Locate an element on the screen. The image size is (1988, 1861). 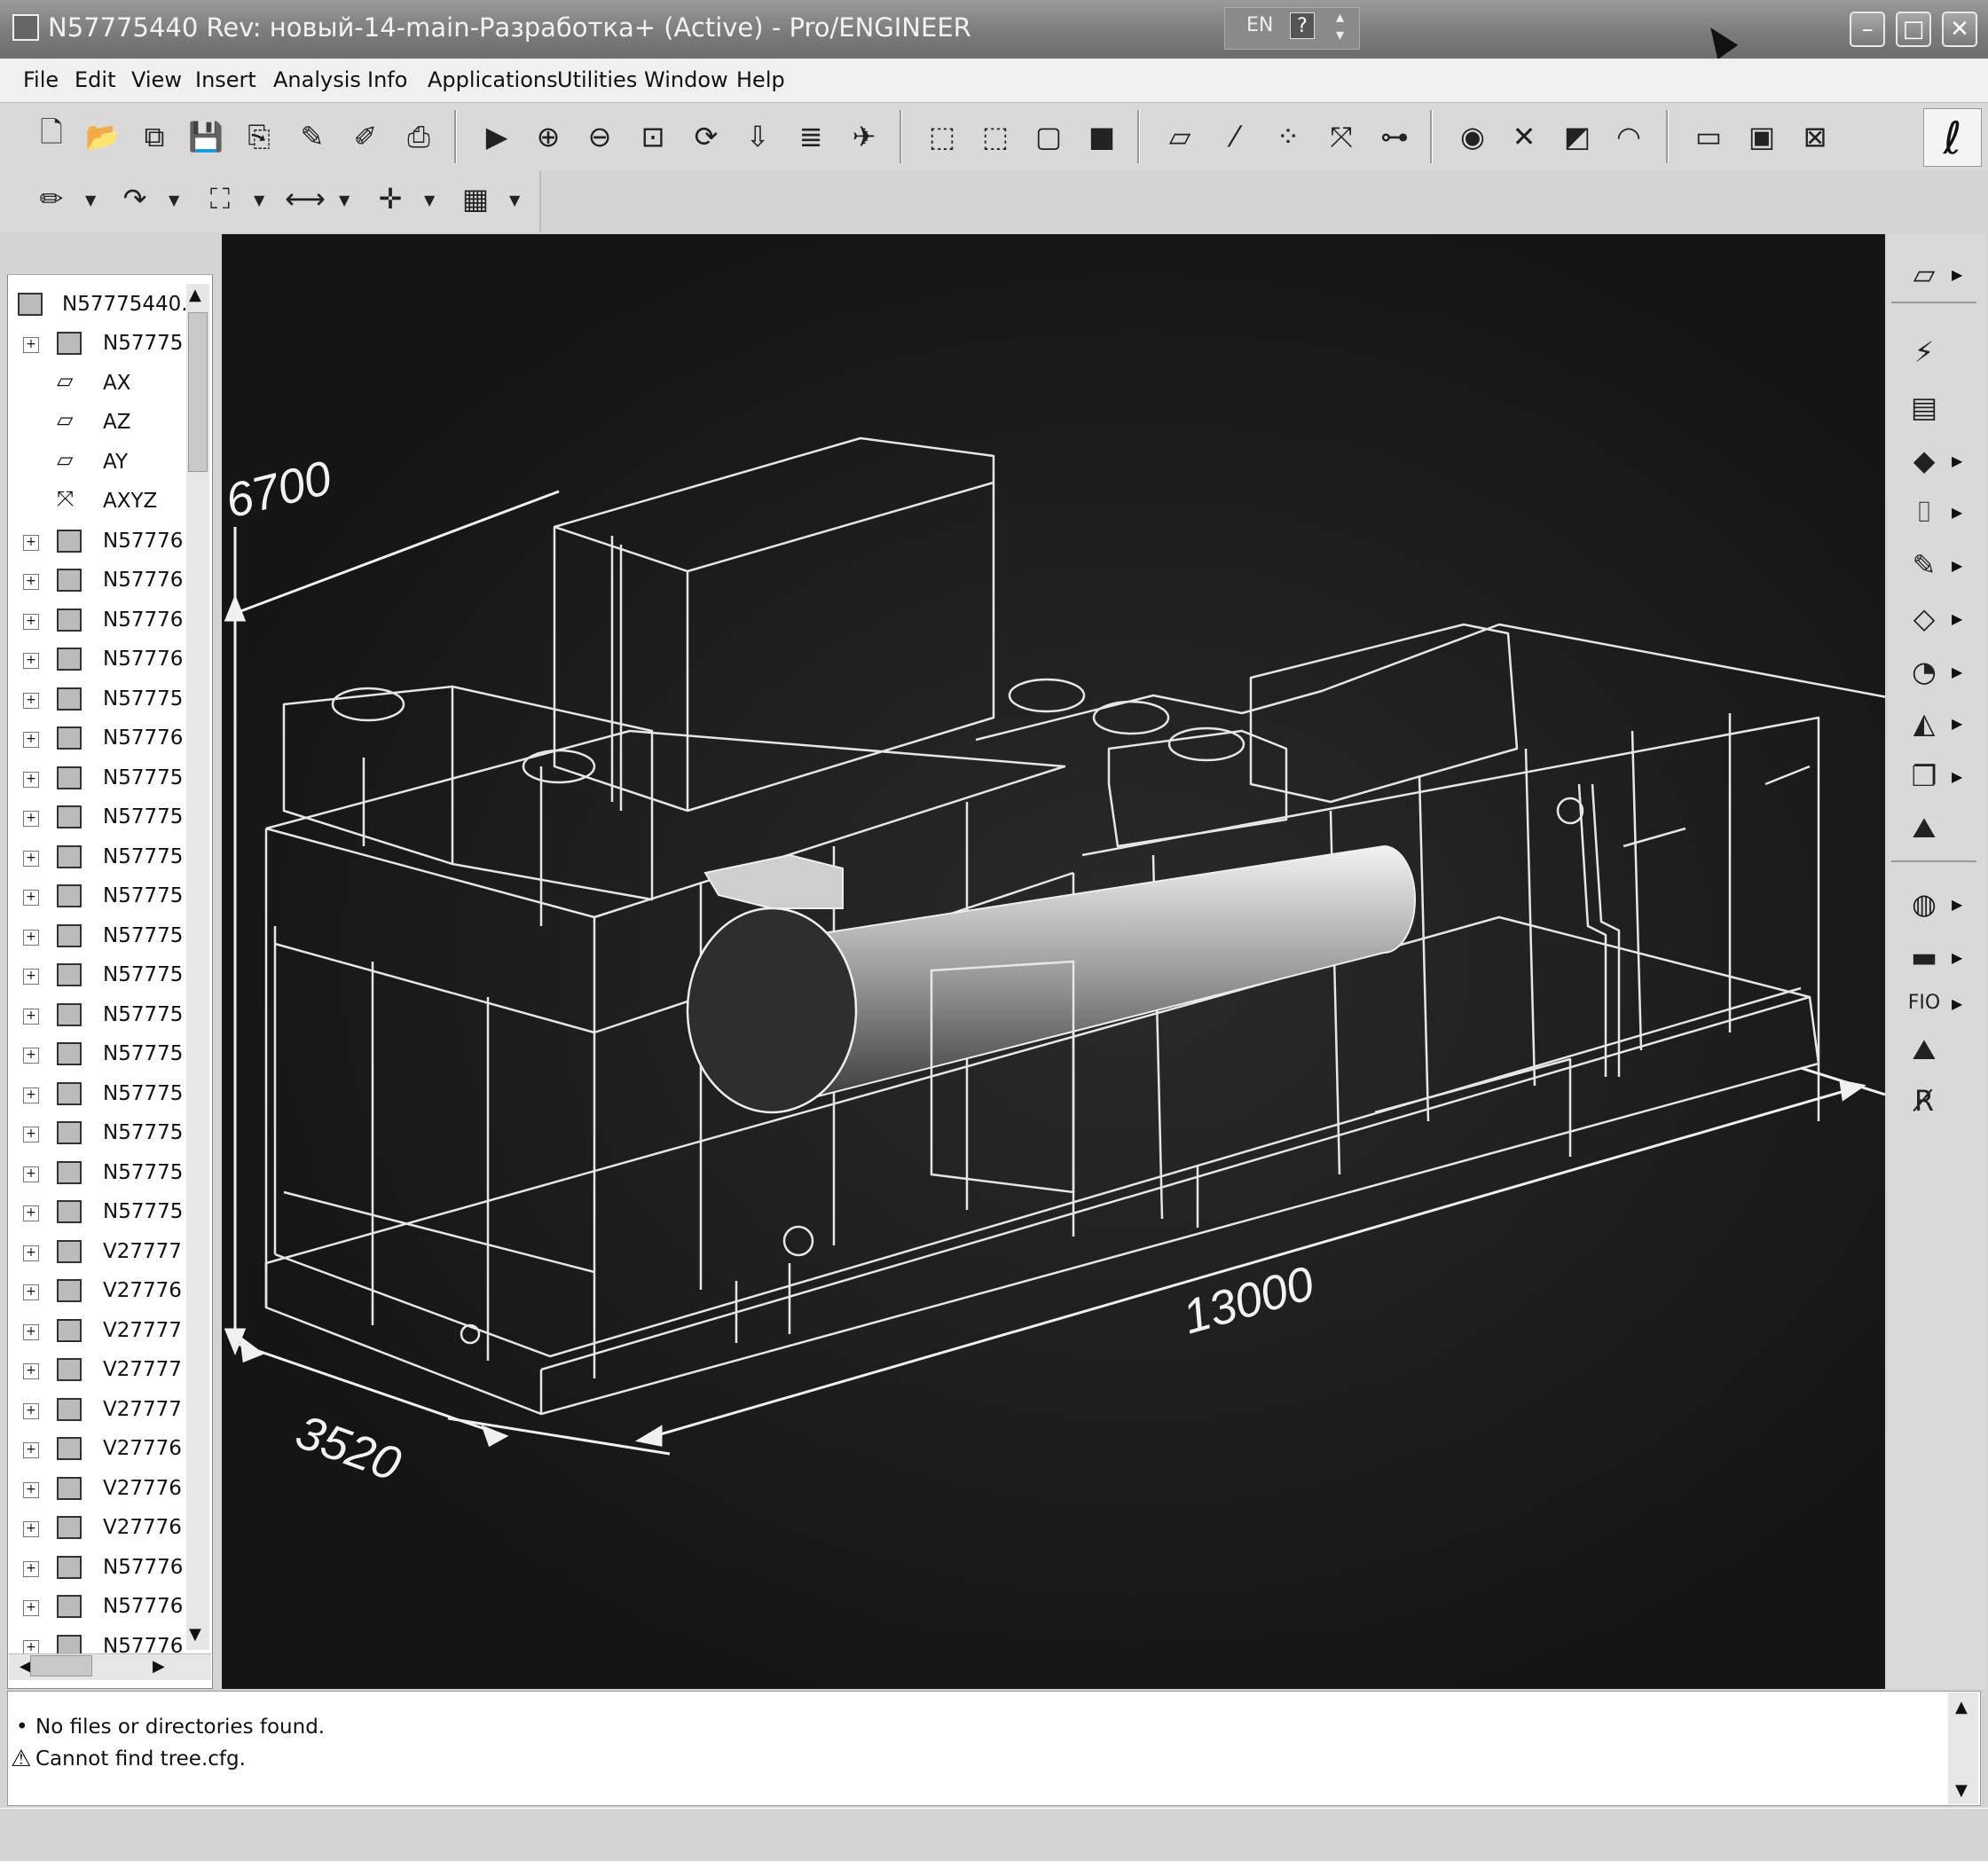
close-window-icon: ⊠ is located at coordinates (1815, 136).